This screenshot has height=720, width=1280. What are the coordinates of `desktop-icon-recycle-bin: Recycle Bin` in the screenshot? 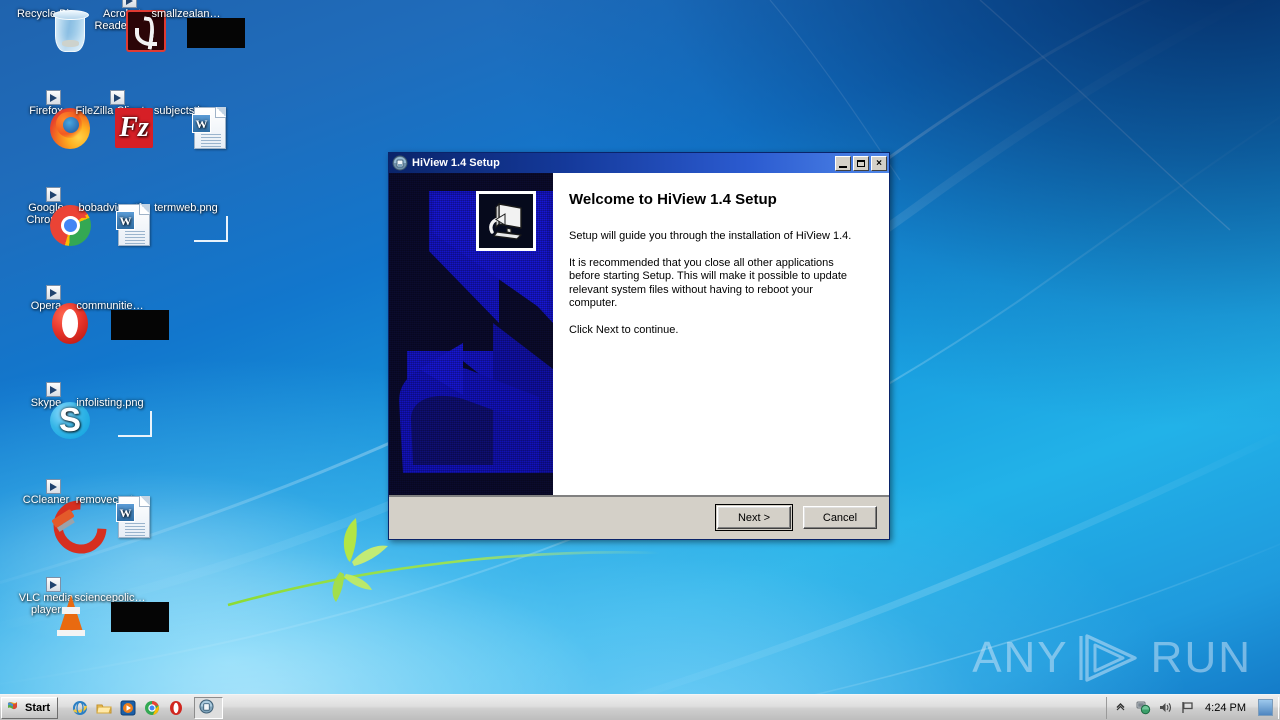 It's located at (48, 30).